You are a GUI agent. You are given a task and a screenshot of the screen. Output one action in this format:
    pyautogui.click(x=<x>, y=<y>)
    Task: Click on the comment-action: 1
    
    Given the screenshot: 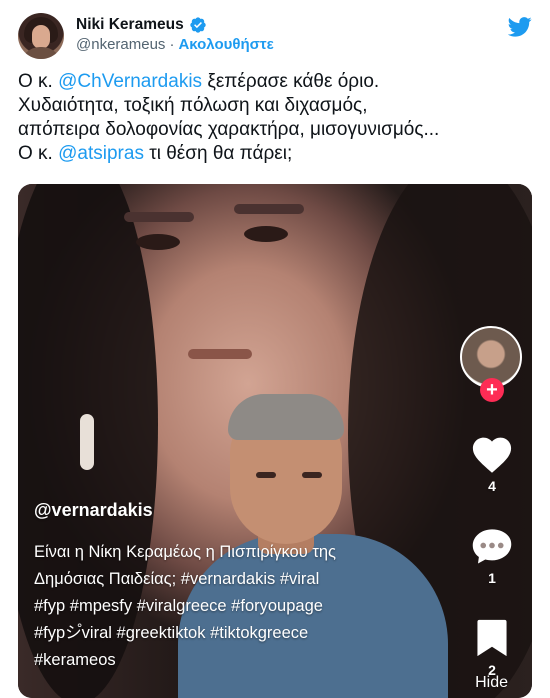 What is the action you would take?
    pyautogui.click(x=492, y=556)
    